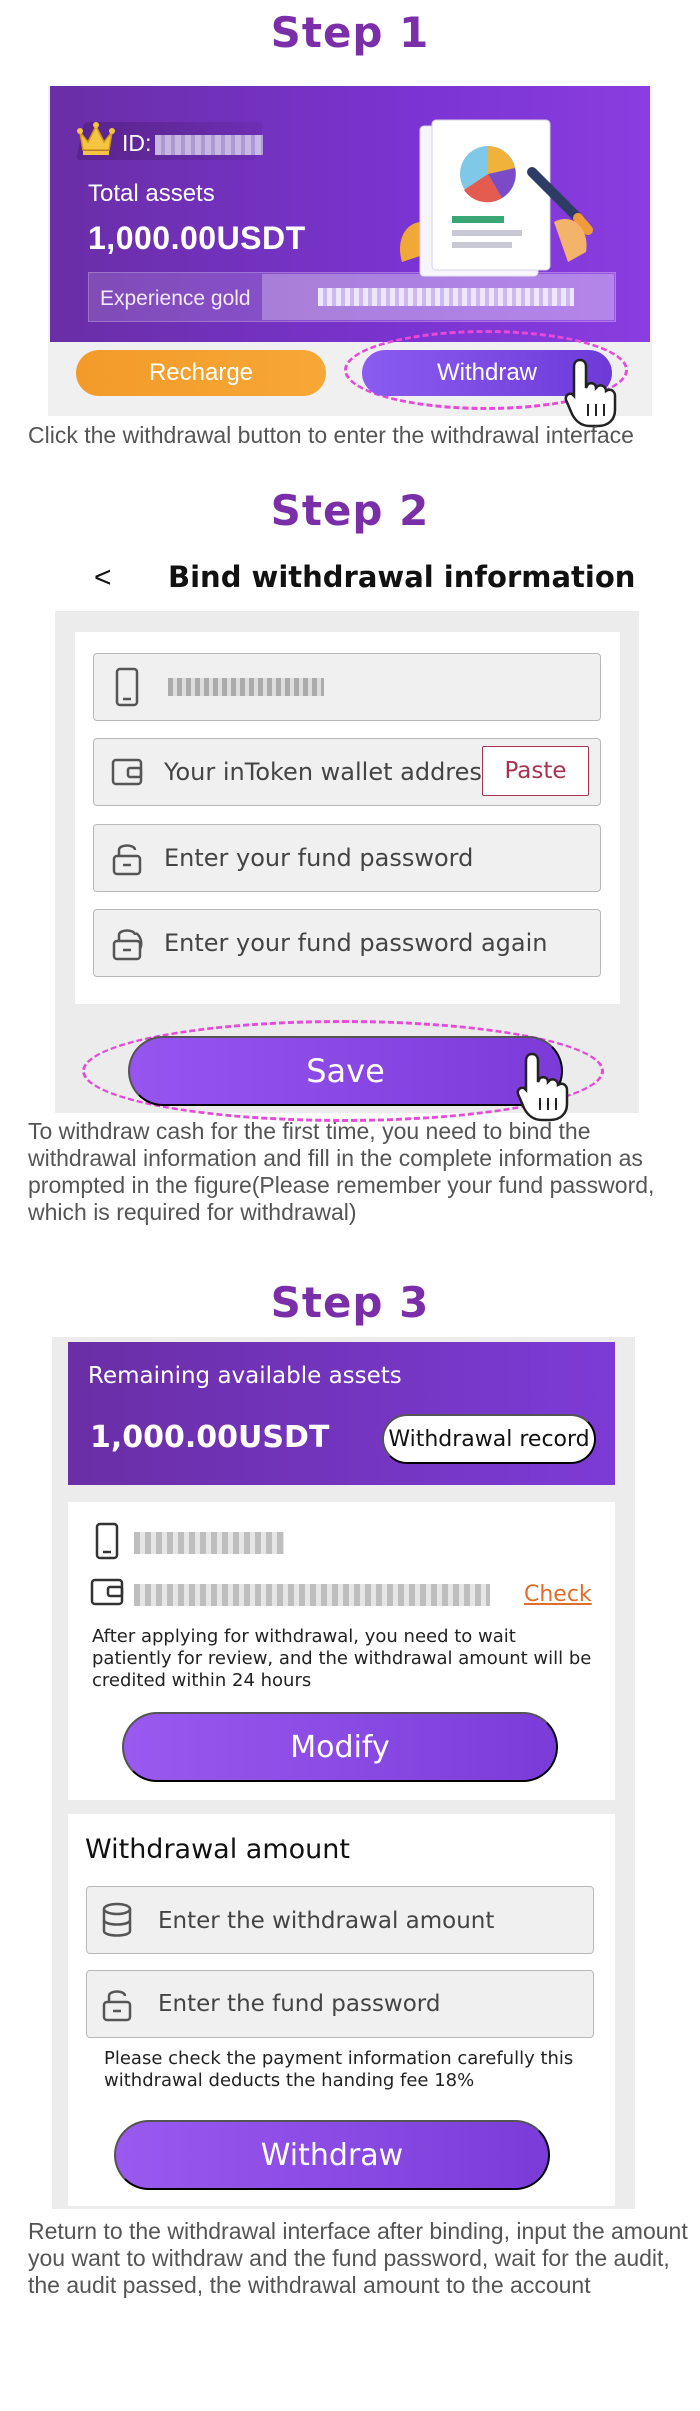  What do you see at coordinates (201, 373) in the screenshot?
I see `recharge-button: Recharge` at bounding box center [201, 373].